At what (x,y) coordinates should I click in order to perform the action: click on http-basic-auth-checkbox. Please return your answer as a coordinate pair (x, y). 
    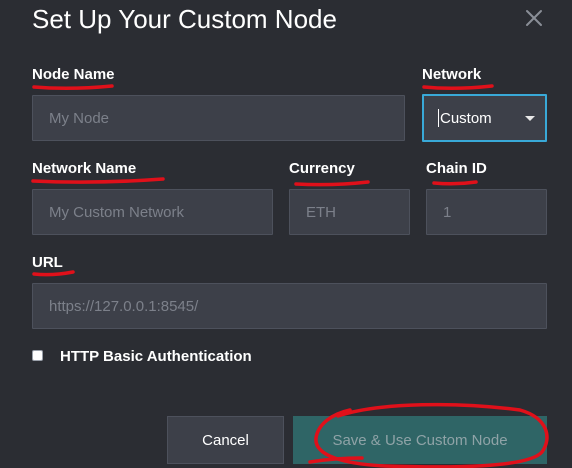
    Looking at the image, I should click on (37, 355).